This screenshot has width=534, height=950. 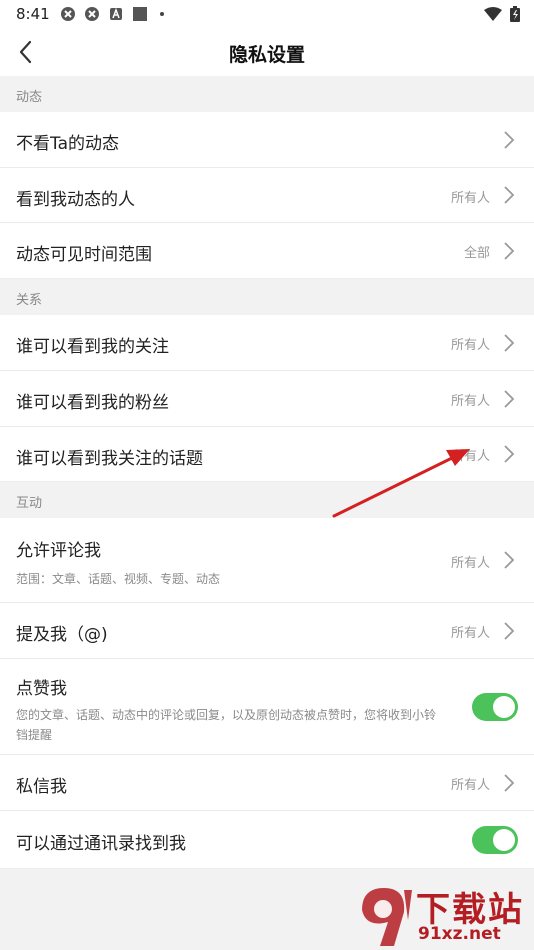 What do you see at coordinates (92, 347) in the screenshot?
I see `row-label: 谁可以看到我的关注` at bounding box center [92, 347].